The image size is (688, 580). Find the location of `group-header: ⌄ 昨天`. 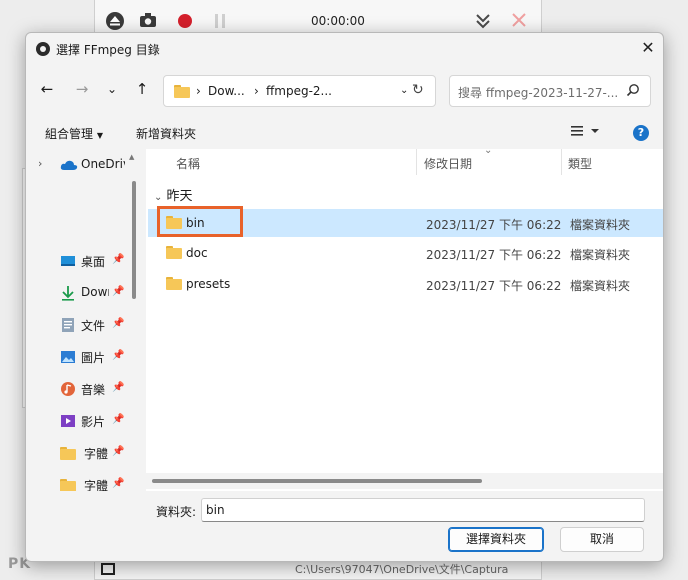

group-header: ⌄ 昨天 is located at coordinates (173, 194).